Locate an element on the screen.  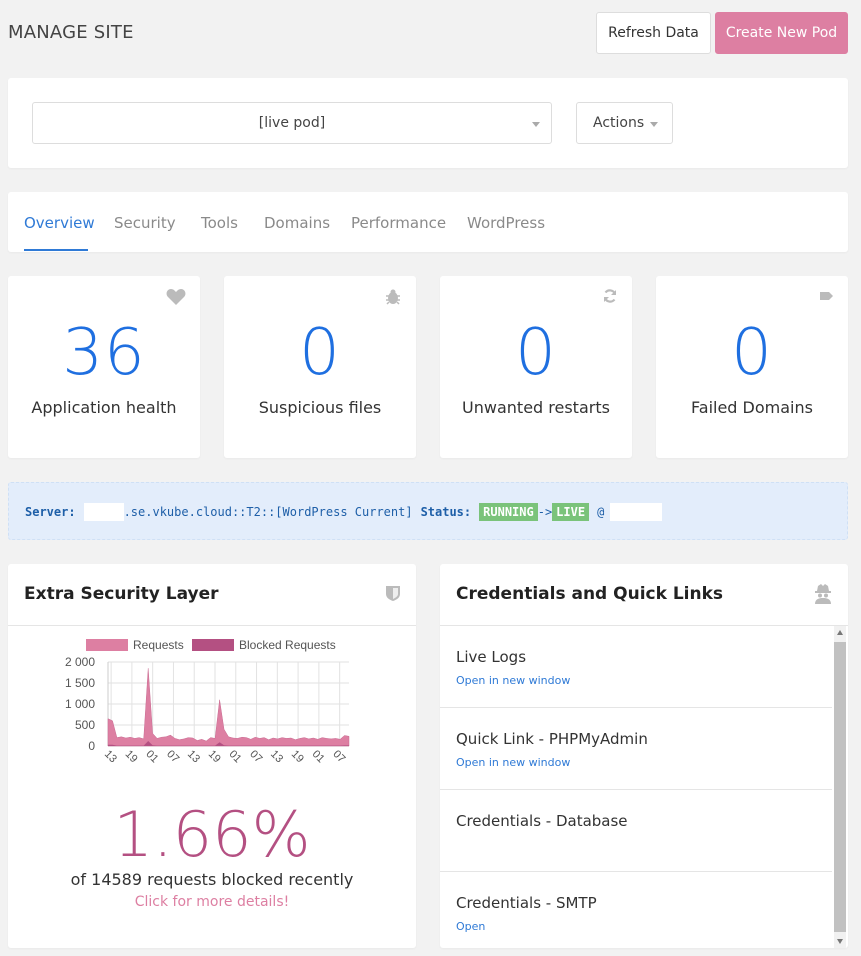
stat-label: Suspicious files is located at coordinates (320, 407).